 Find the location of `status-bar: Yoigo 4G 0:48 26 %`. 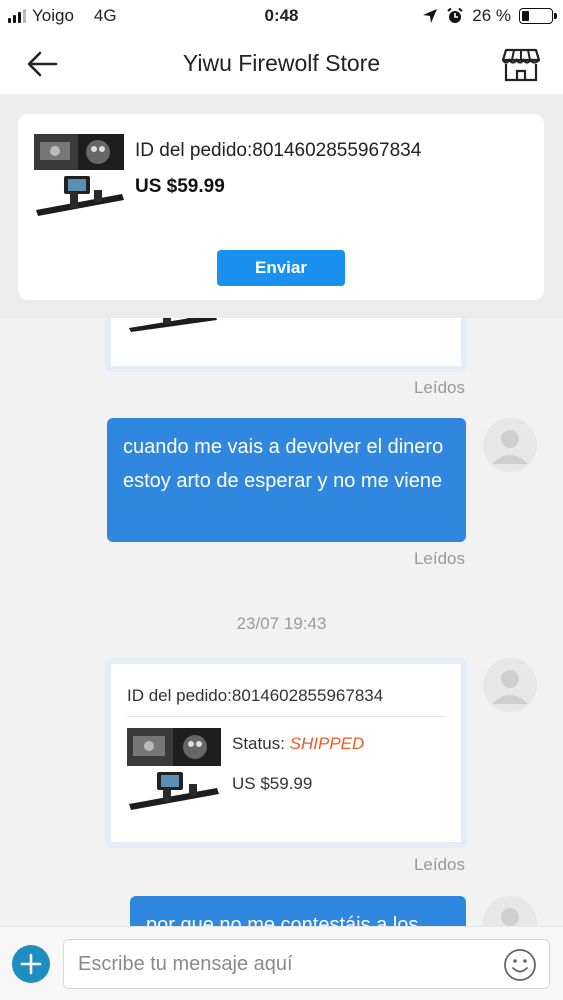

status-bar: Yoigo 4G 0:48 26 % is located at coordinates (281, 17).